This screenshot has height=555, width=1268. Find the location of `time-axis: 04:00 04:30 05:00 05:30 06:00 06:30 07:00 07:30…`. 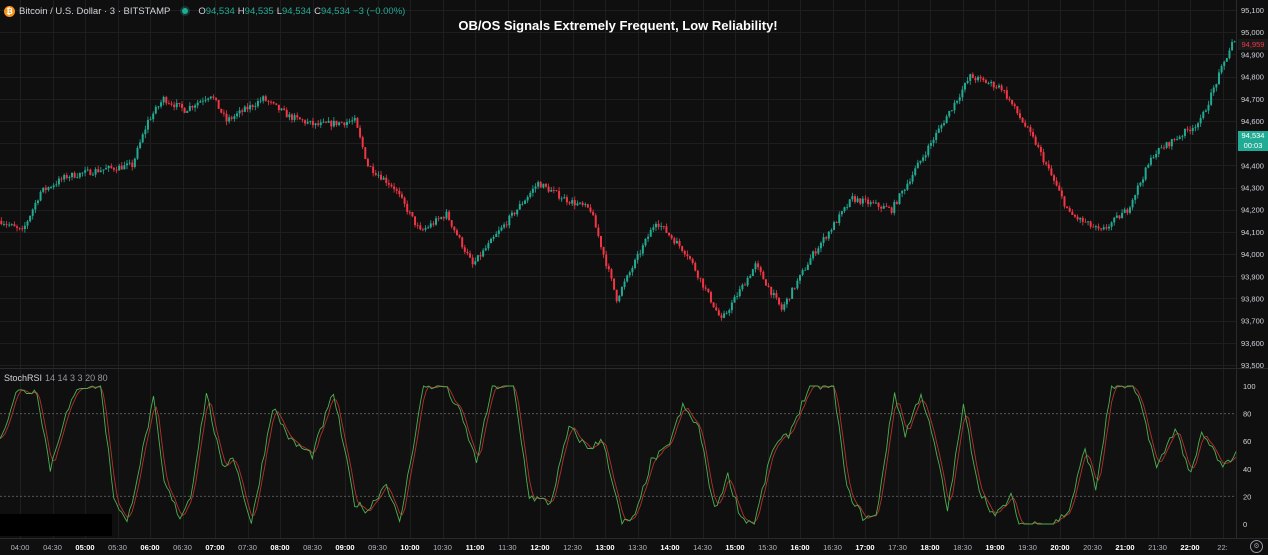

time-axis: 04:00 04:30 05:00 05:30 06:00 06:30 07:00 07:30… is located at coordinates (619, 547).